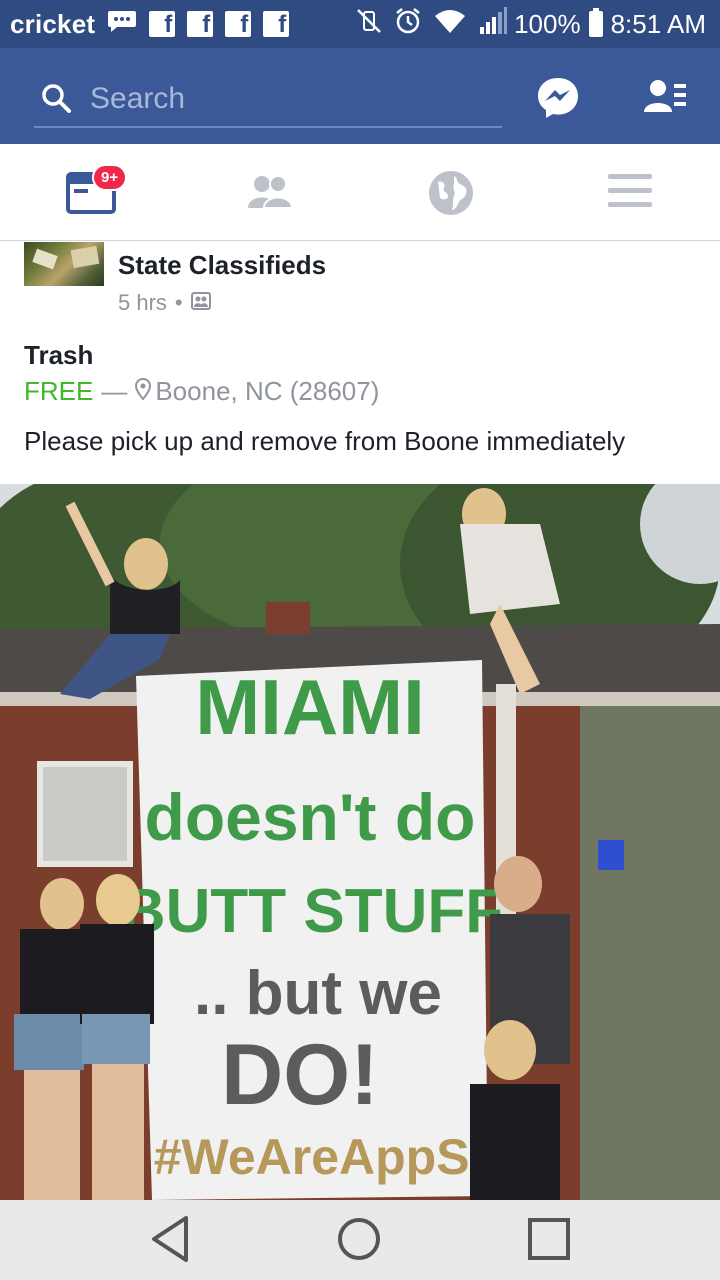 Image resolution: width=720 pixels, height=1280 pixels. I want to click on back-button, so click(170, 1241).